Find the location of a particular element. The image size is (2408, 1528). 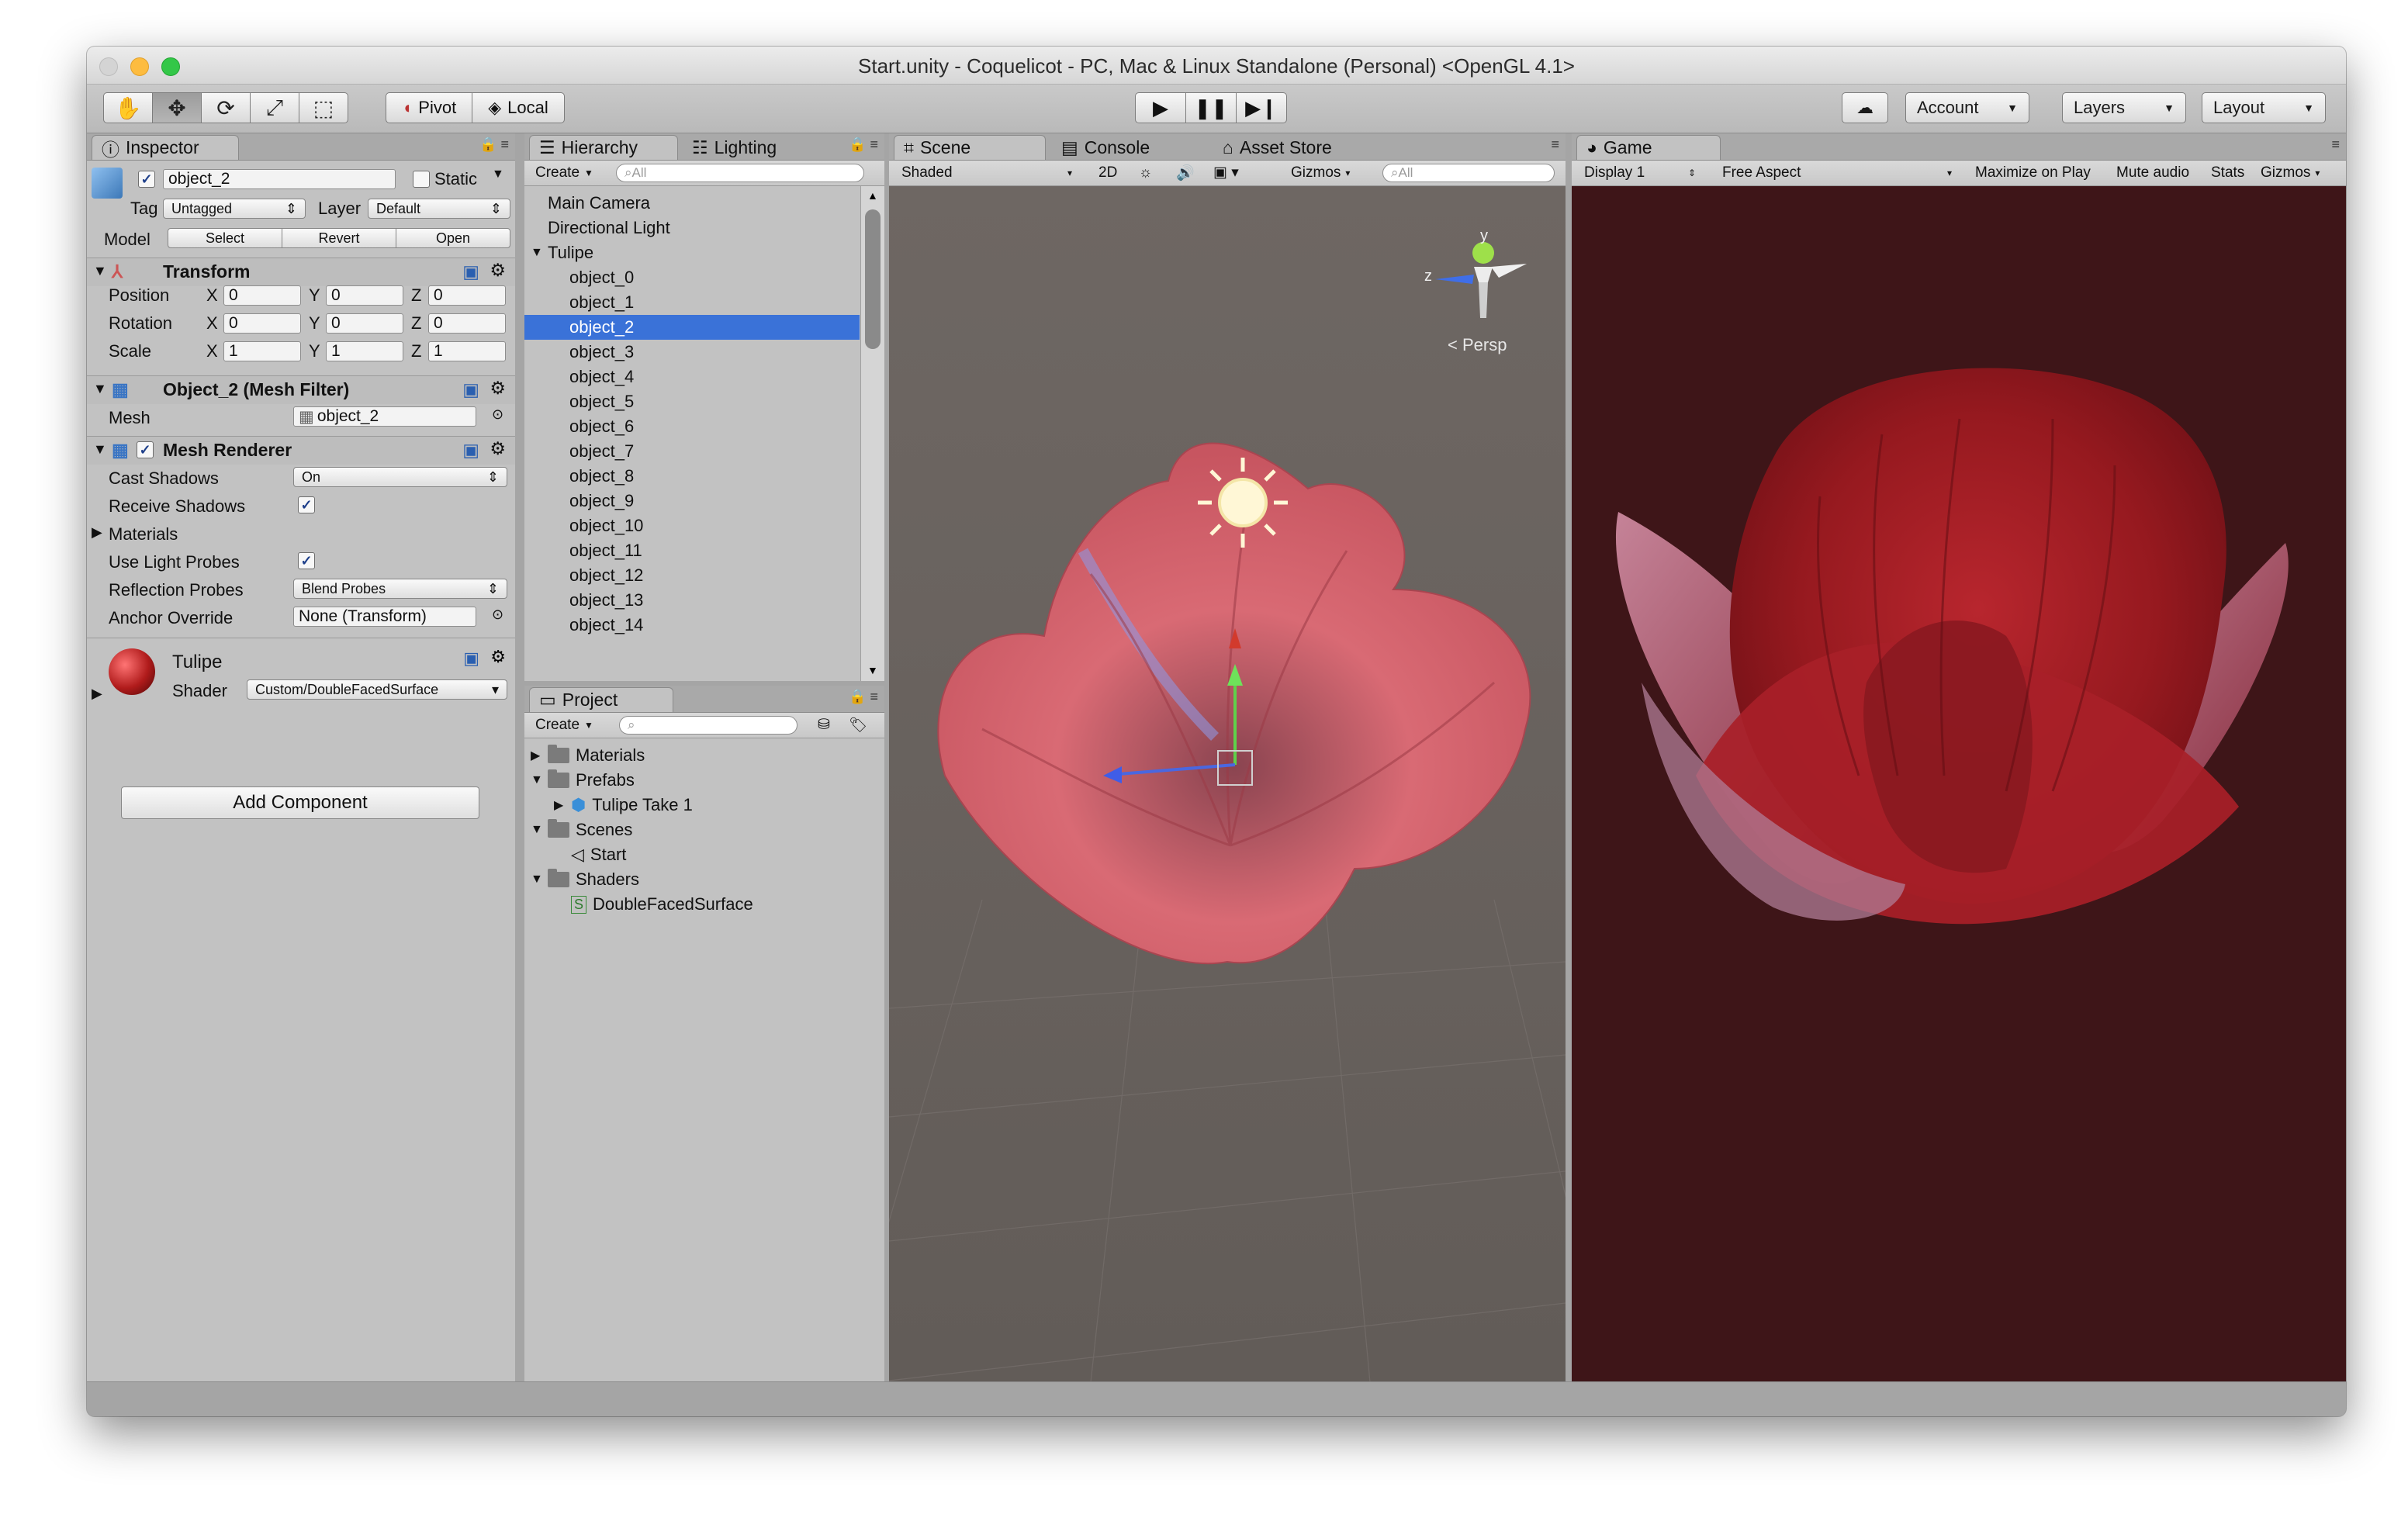

aspect-dropdown: Free Aspect ▾ is located at coordinates (1837, 172).